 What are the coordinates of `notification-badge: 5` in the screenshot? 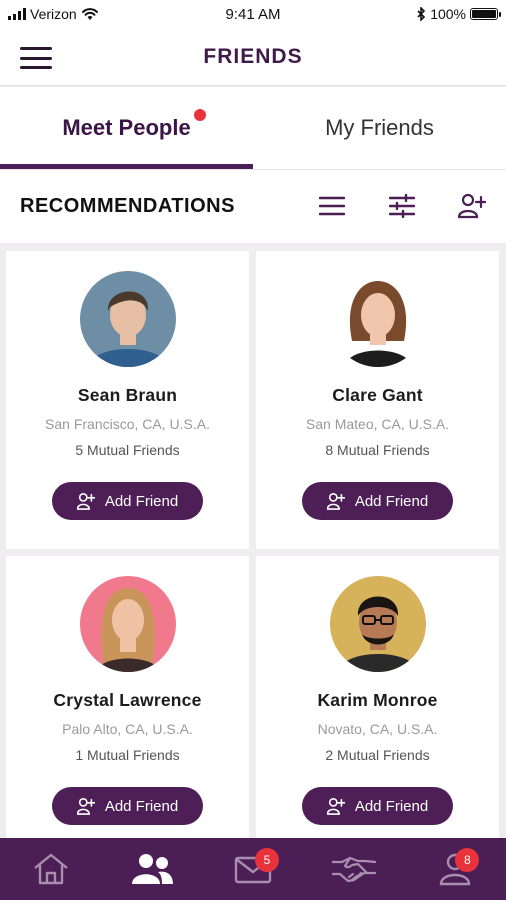 It's located at (266, 860).